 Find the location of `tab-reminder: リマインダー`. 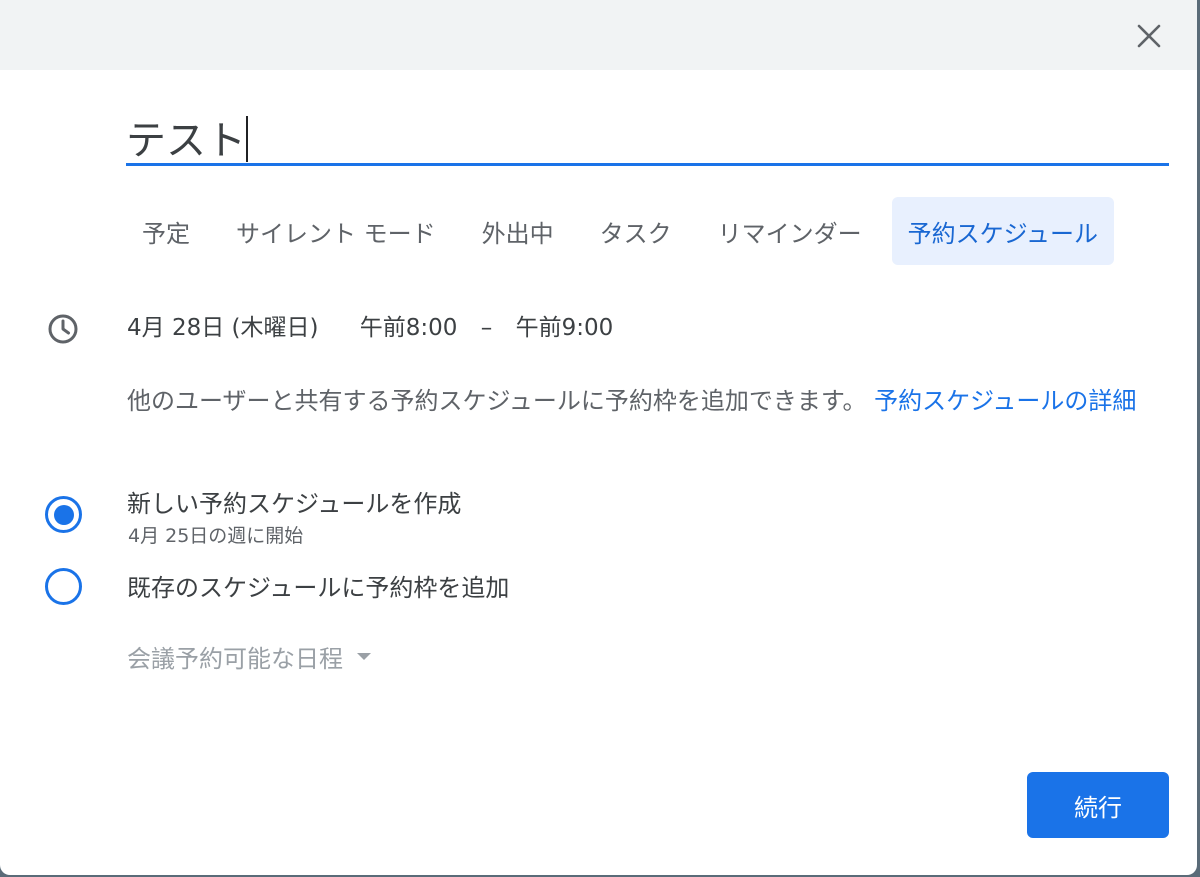

tab-reminder: リマインダー is located at coordinates (790, 231).